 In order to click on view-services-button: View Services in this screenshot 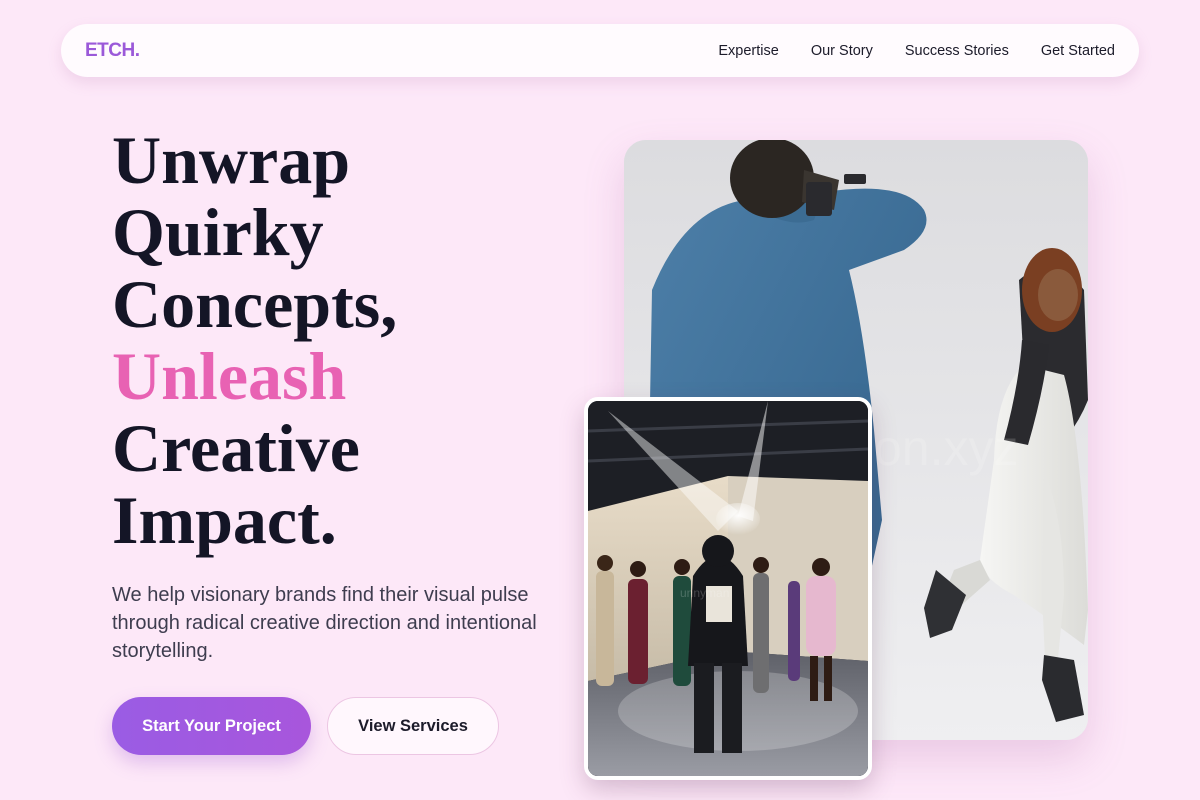, I will do `click(413, 726)`.